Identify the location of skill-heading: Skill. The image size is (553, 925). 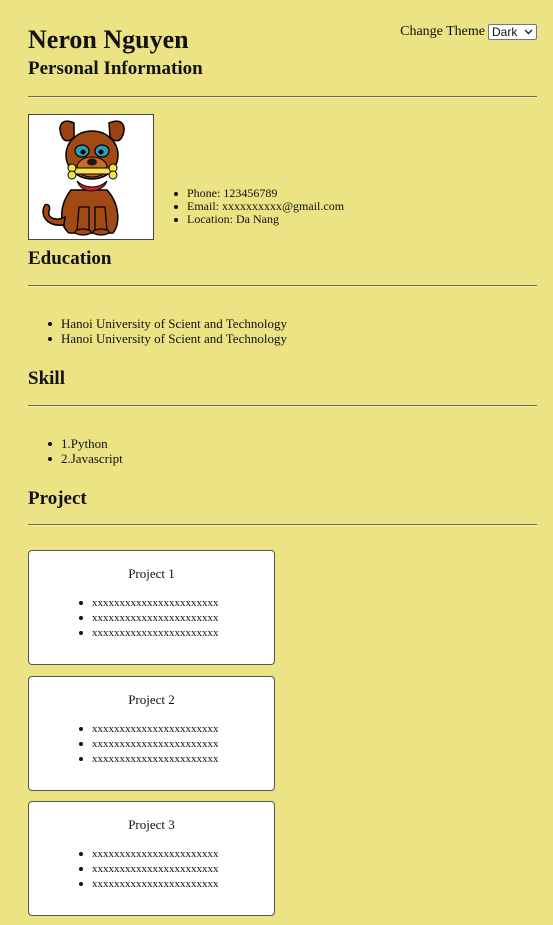
(46, 378).